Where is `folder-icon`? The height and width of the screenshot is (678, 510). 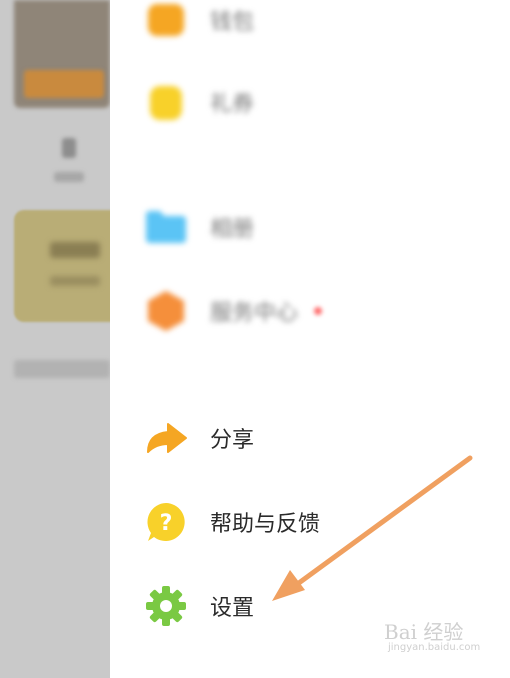
folder-icon is located at coordinates (166, 227).